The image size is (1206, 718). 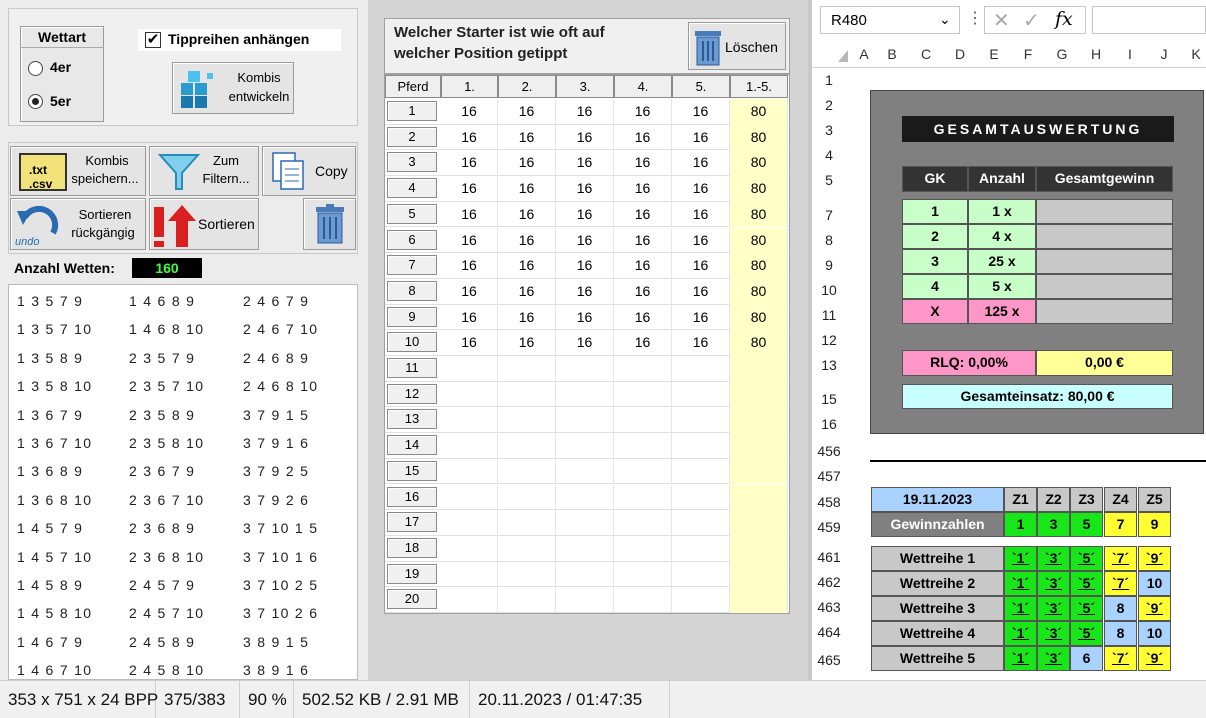 I want to click on row-header-15: 15, so click(x=829, y=399).